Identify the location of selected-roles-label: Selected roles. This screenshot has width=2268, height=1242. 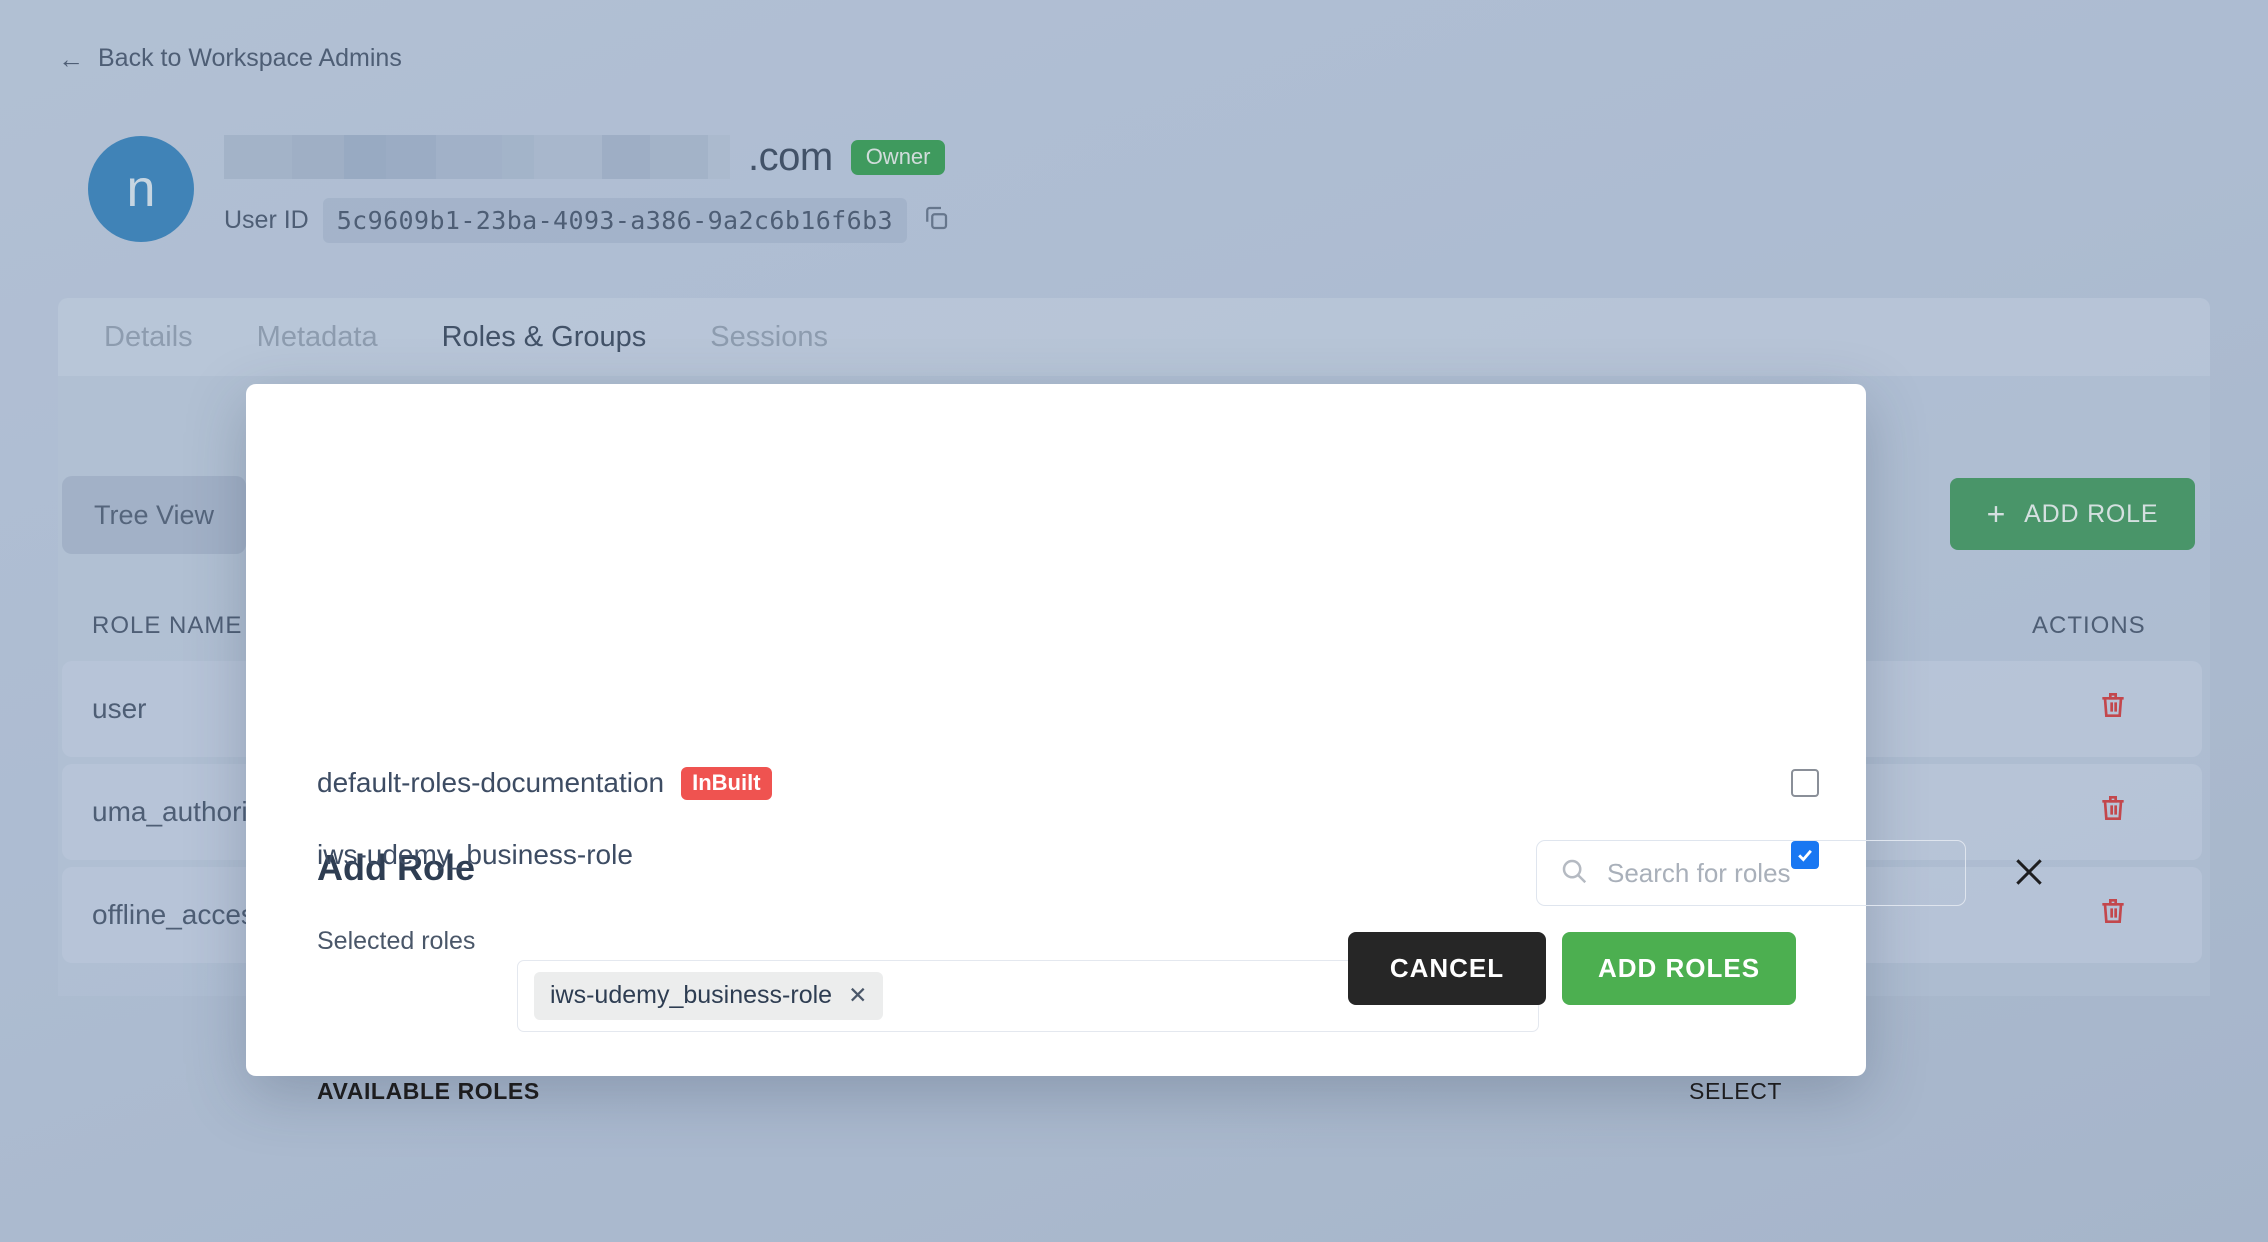
(396, 941).